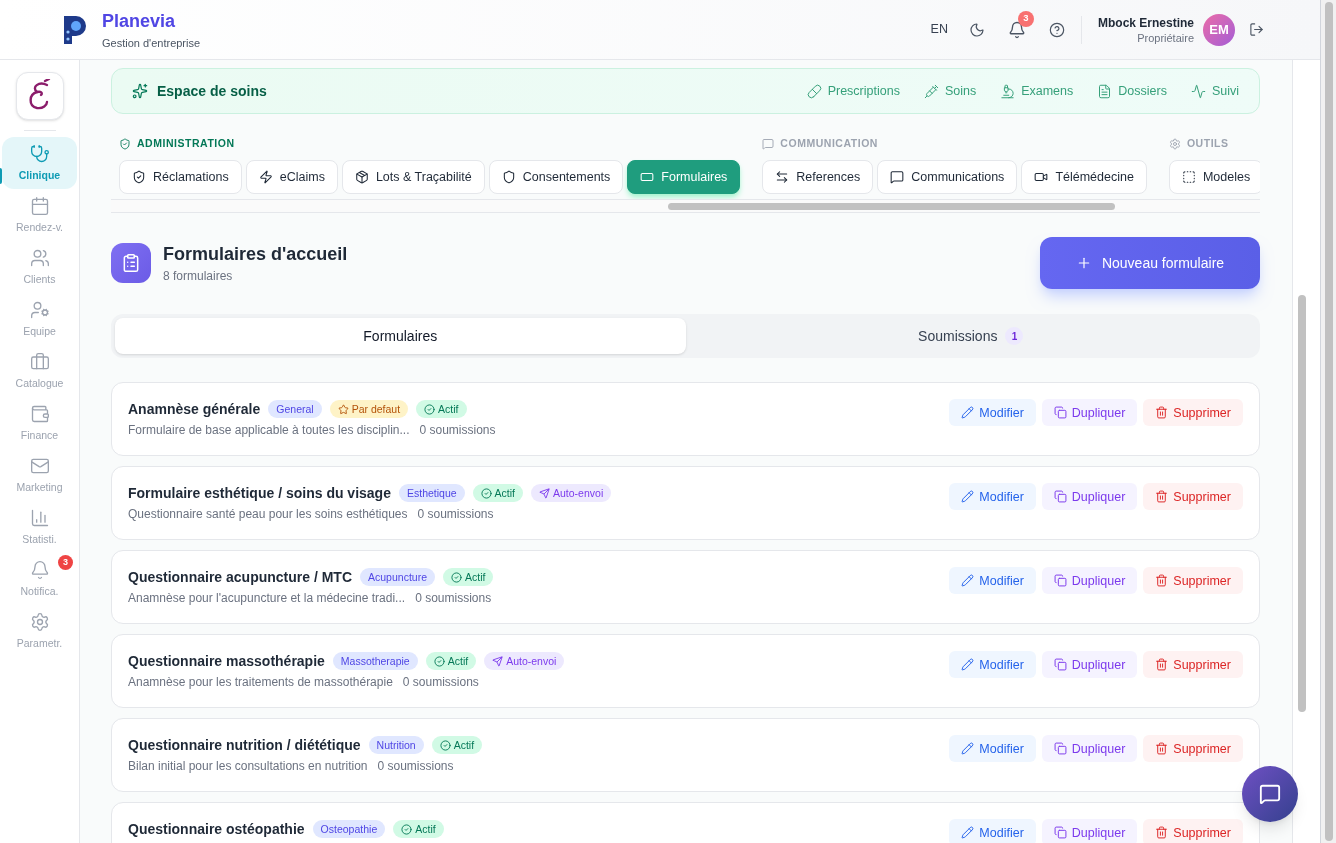  Describe the element at coordinates (400, 336) in the screenshot. I see `view-tab: Formulaires` at that location.